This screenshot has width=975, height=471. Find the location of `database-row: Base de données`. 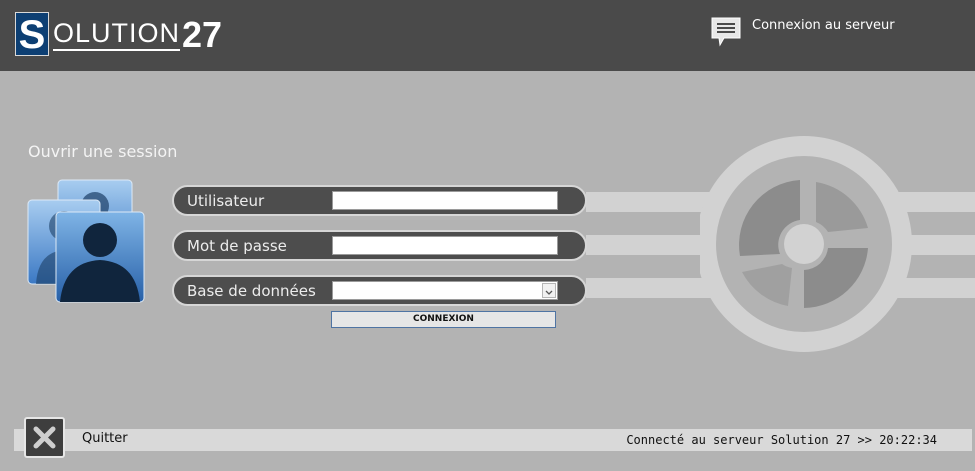

database-row: Base de données is located at coordinates (379, 290).